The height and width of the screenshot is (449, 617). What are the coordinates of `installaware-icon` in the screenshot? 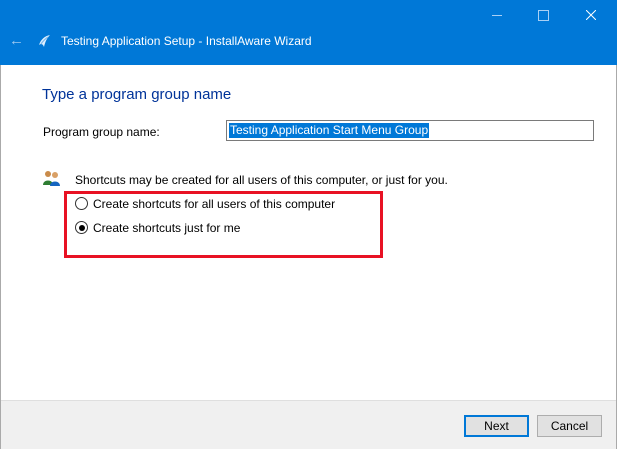 It's located at (44, 41).